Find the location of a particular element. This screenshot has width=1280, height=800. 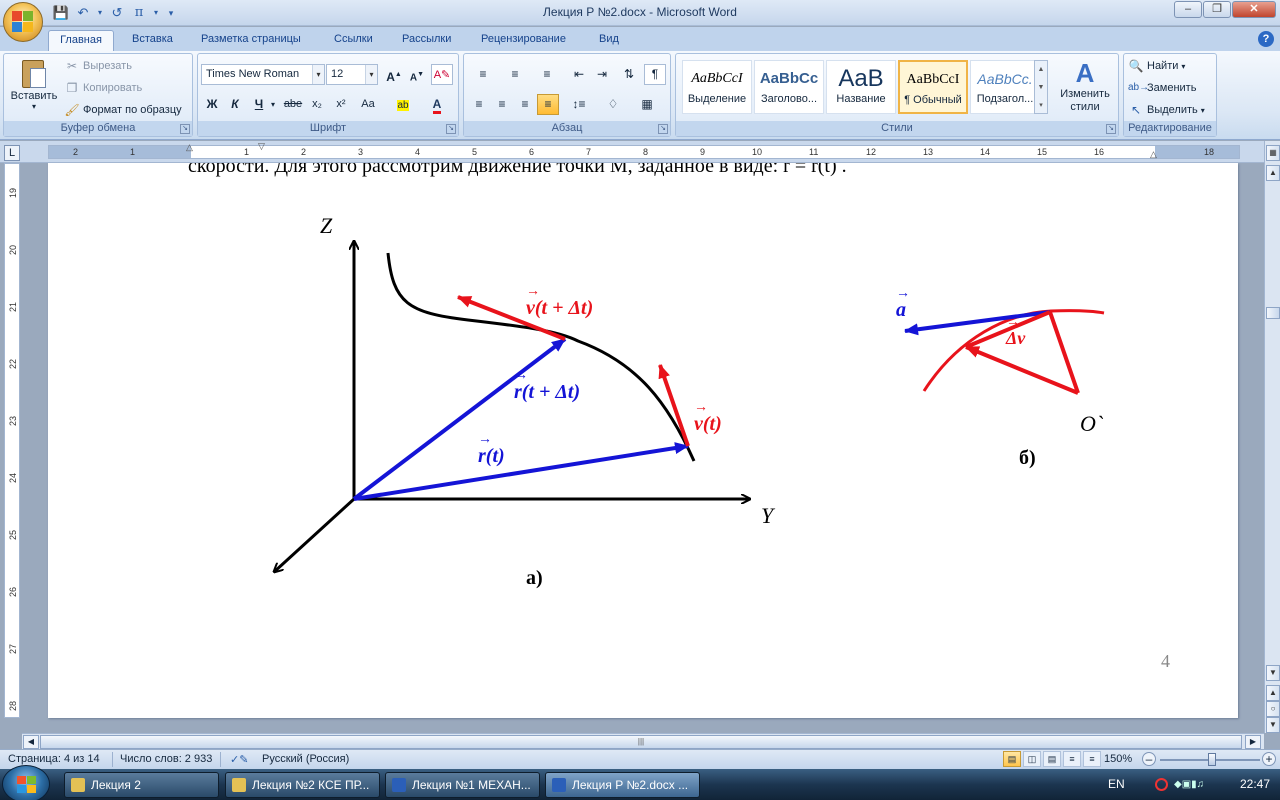

multilevel-list-button: ≡ is located at coordinates (547, 74).